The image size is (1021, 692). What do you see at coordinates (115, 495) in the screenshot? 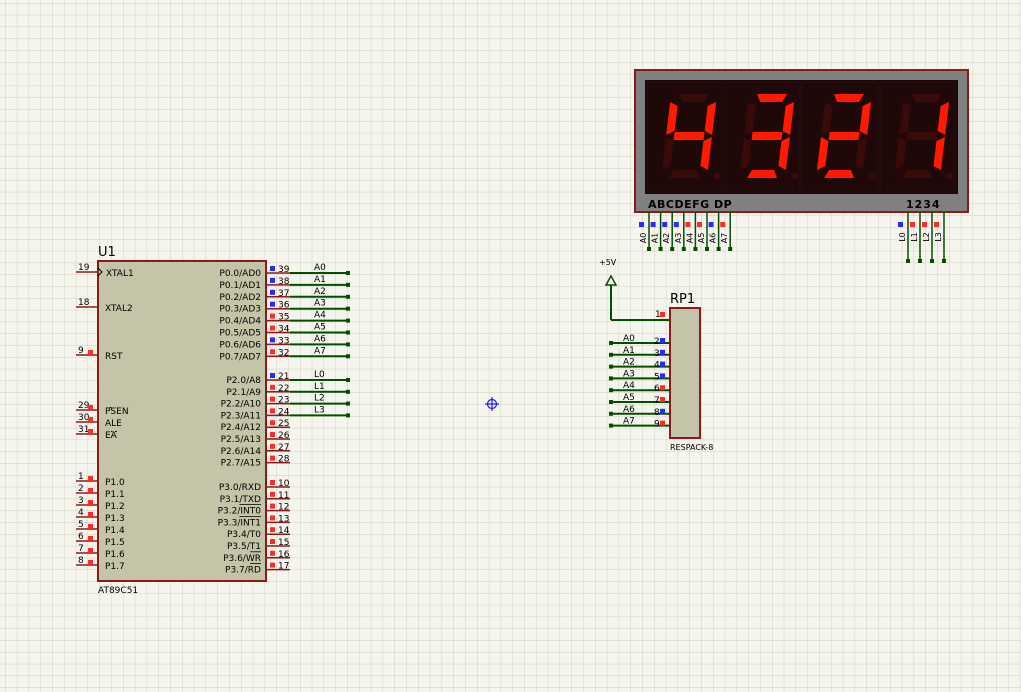
I see `pin-name: P1.1` at bounding box center [115, 495].